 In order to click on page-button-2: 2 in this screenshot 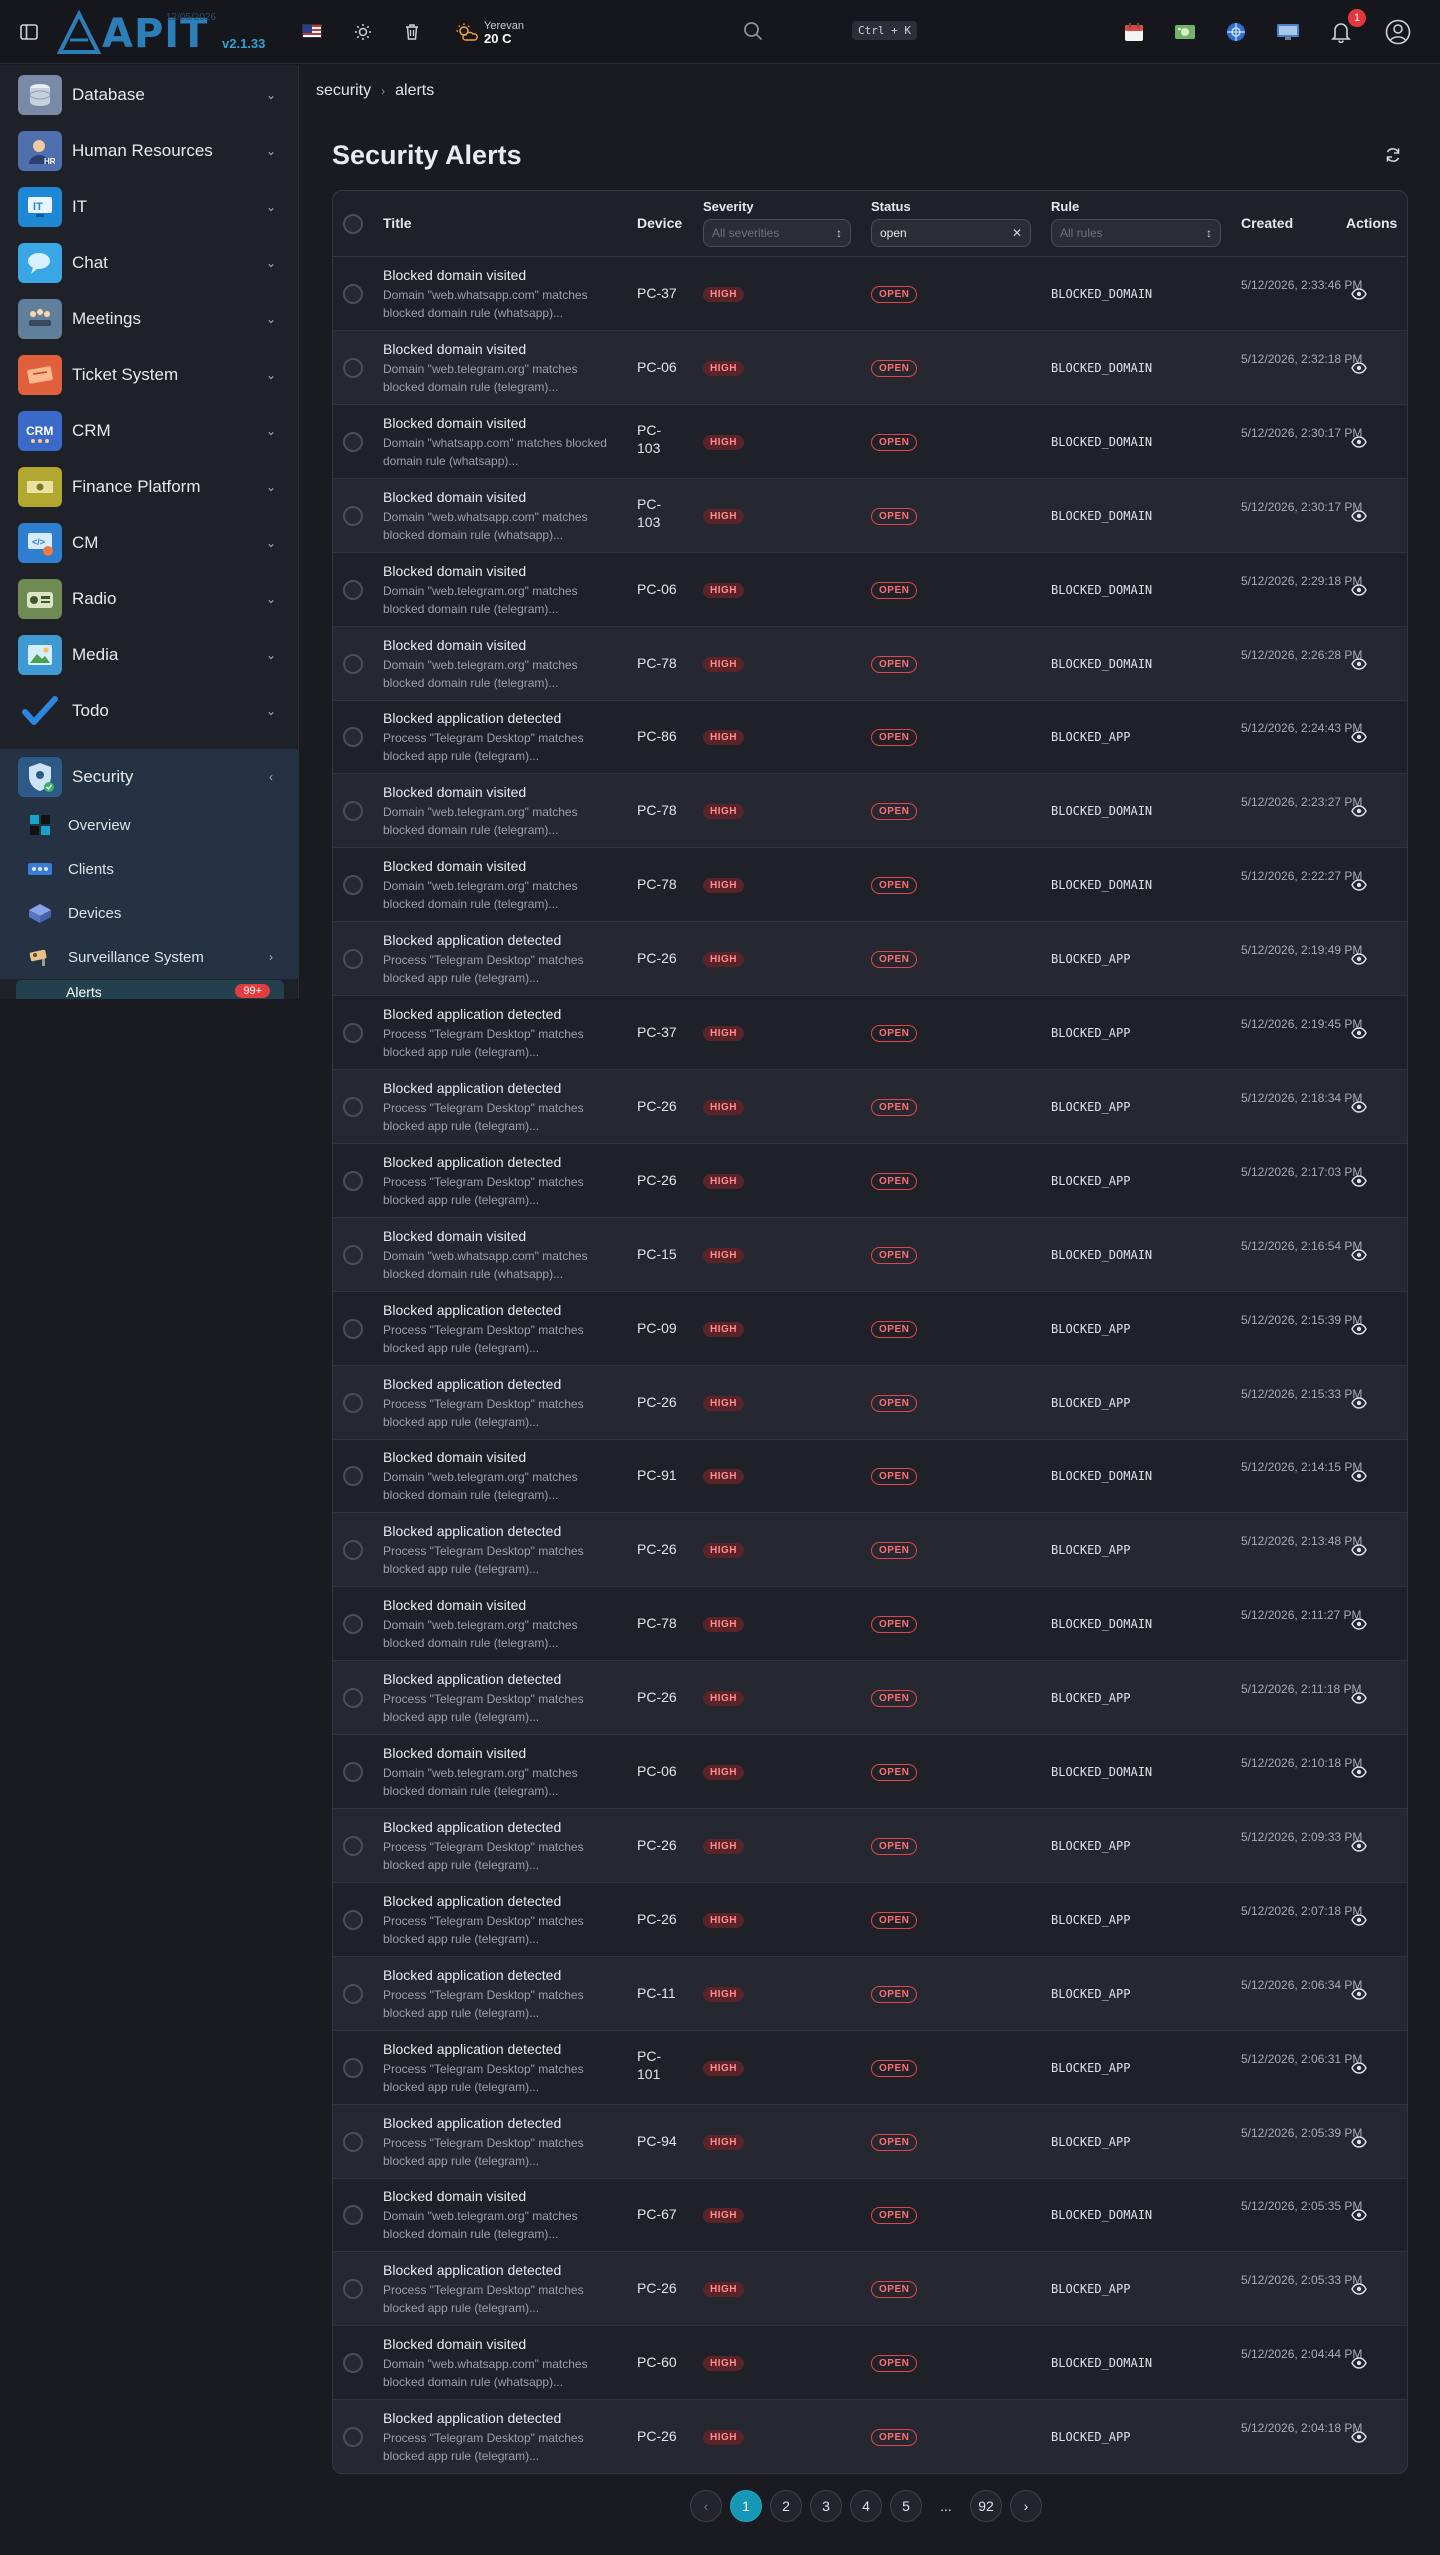, I will do `click(786, 2506)`.